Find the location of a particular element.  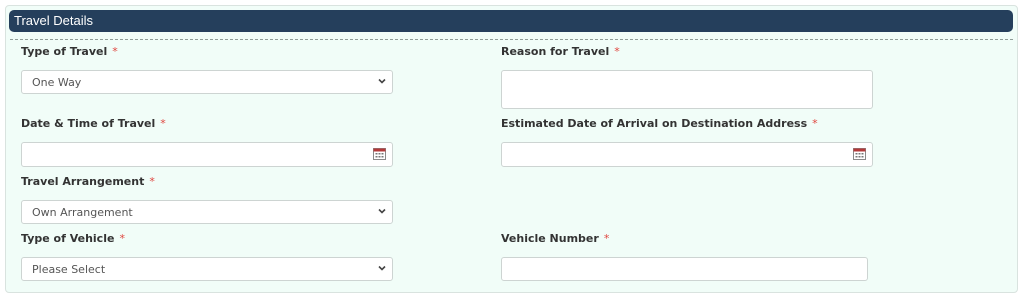

date-time-of-travel-label: Date & Time of Travel * is located at coordinates (93, 124).